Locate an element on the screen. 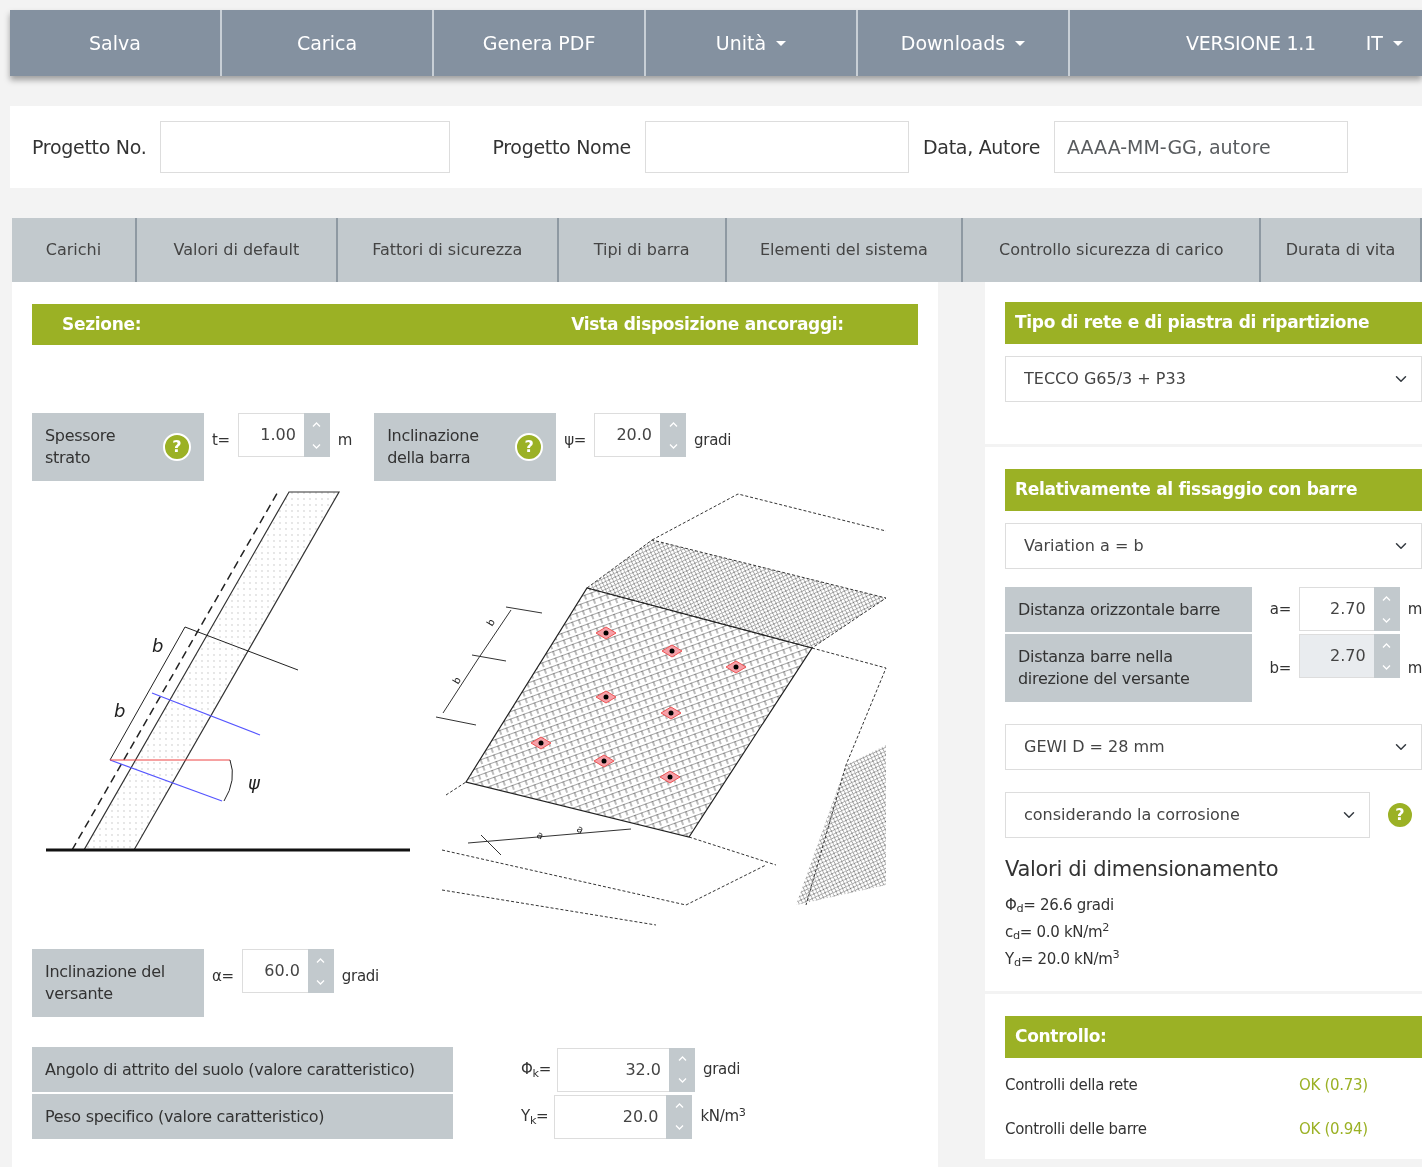  section-title: Valori di dimensionamento is located at coordinates (1142, 869).